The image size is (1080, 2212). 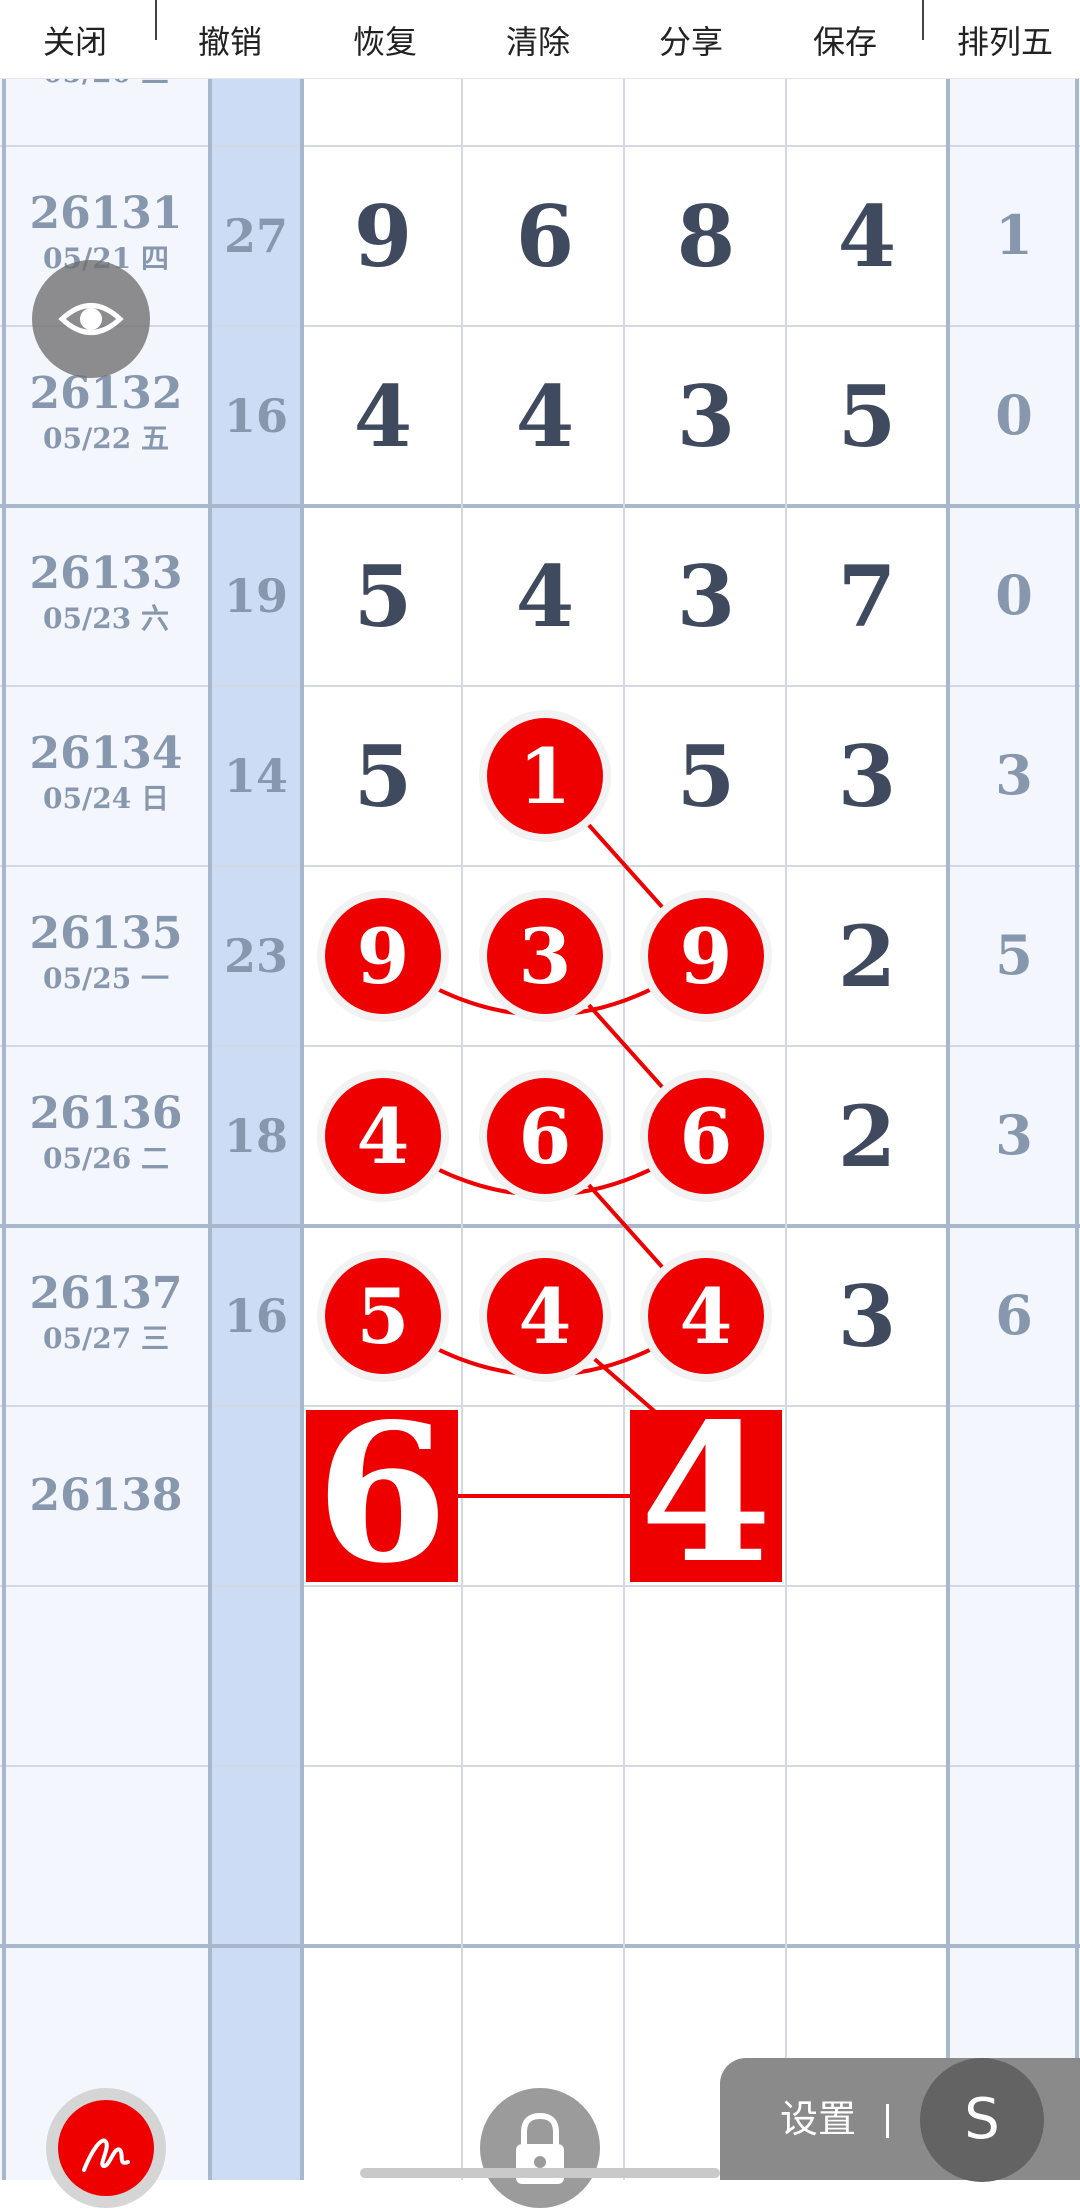 What do you see at coordinates (1014, 955) in the screenshot?
I see `last-value: 5` at bounding box center [1014, 955].